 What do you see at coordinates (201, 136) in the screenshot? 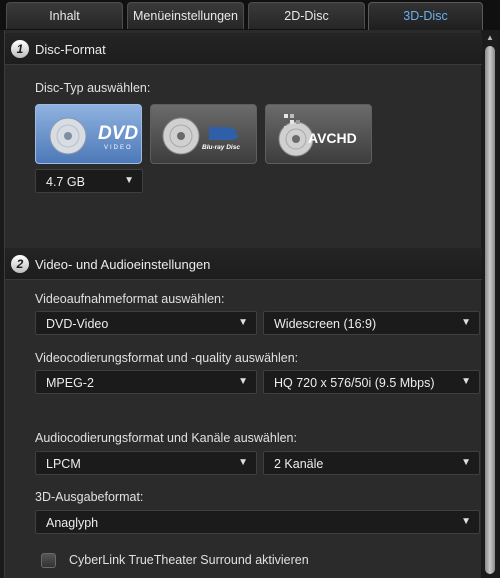
I see `bluray-disc-icon: Blu-ray Disc` at bounding box center [201, 136].